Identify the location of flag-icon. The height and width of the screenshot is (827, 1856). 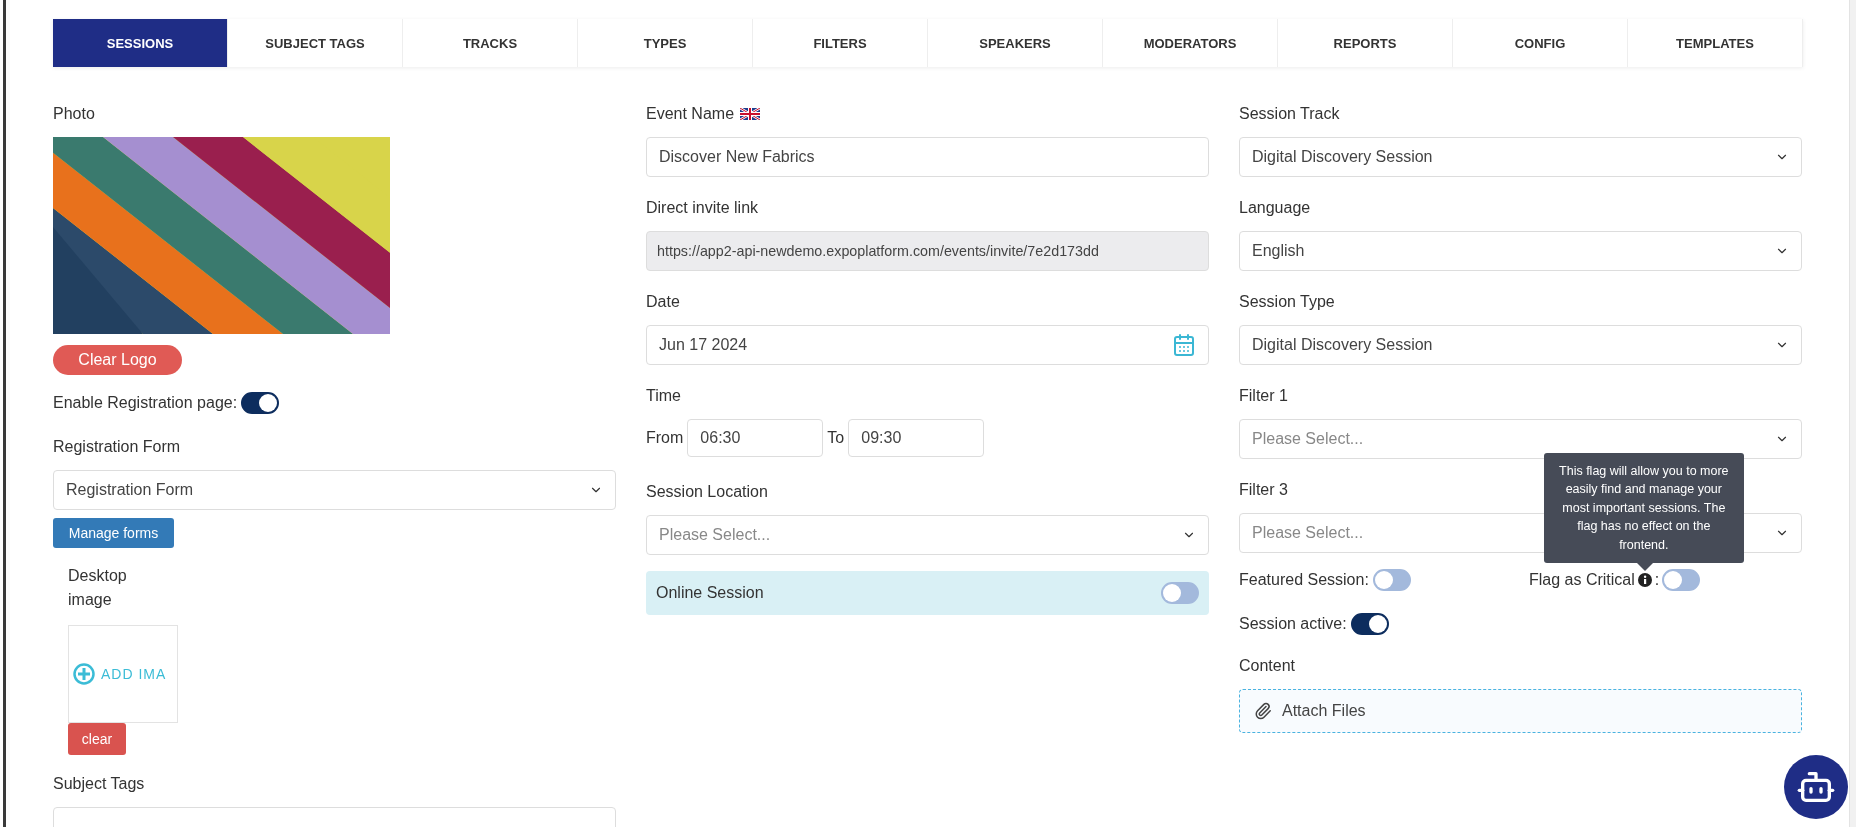
(750, 114).